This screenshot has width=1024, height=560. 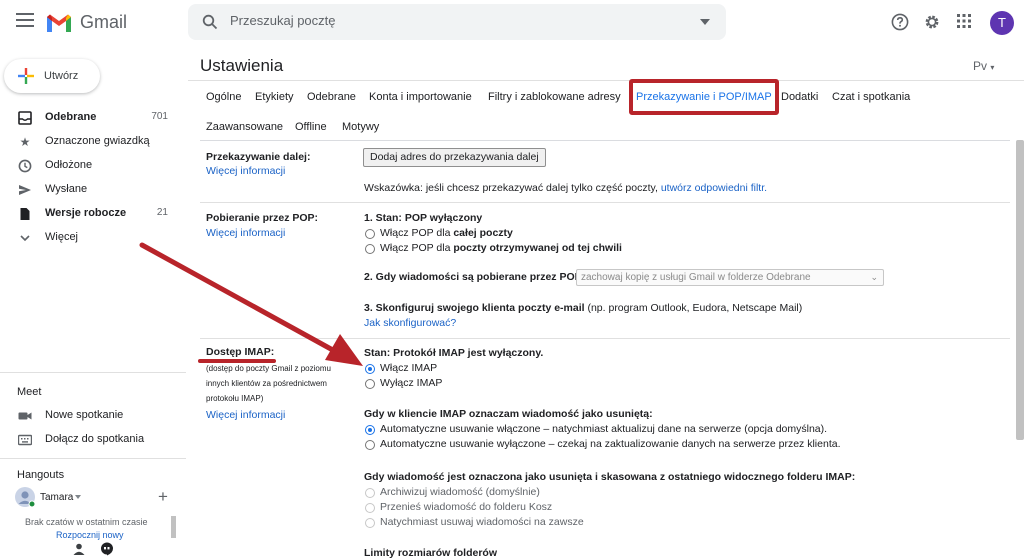 What do you see at coordinates (90, 238) in the screenshot?
I see `sidebar-item-more: Więcej` at bounding box center [90, 238].